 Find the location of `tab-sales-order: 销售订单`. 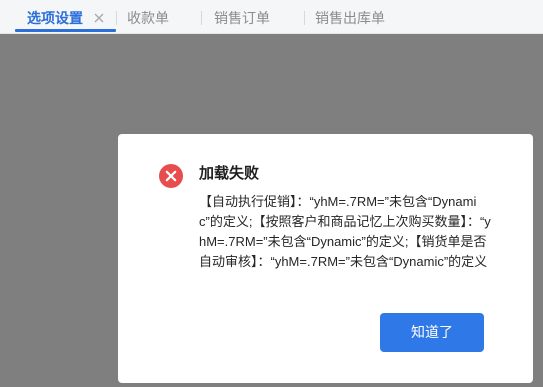

tab-sales-order: 销售订单 is located at coordinates (242, 17).